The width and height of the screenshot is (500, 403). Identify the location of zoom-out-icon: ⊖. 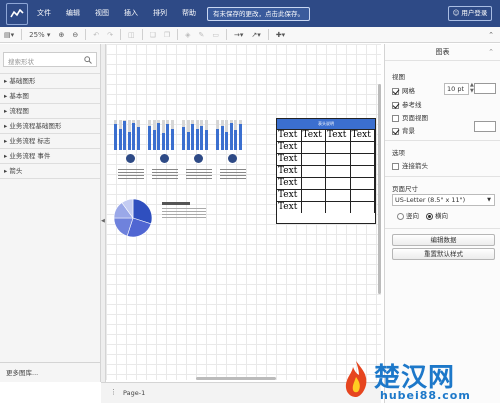
(75, 35).